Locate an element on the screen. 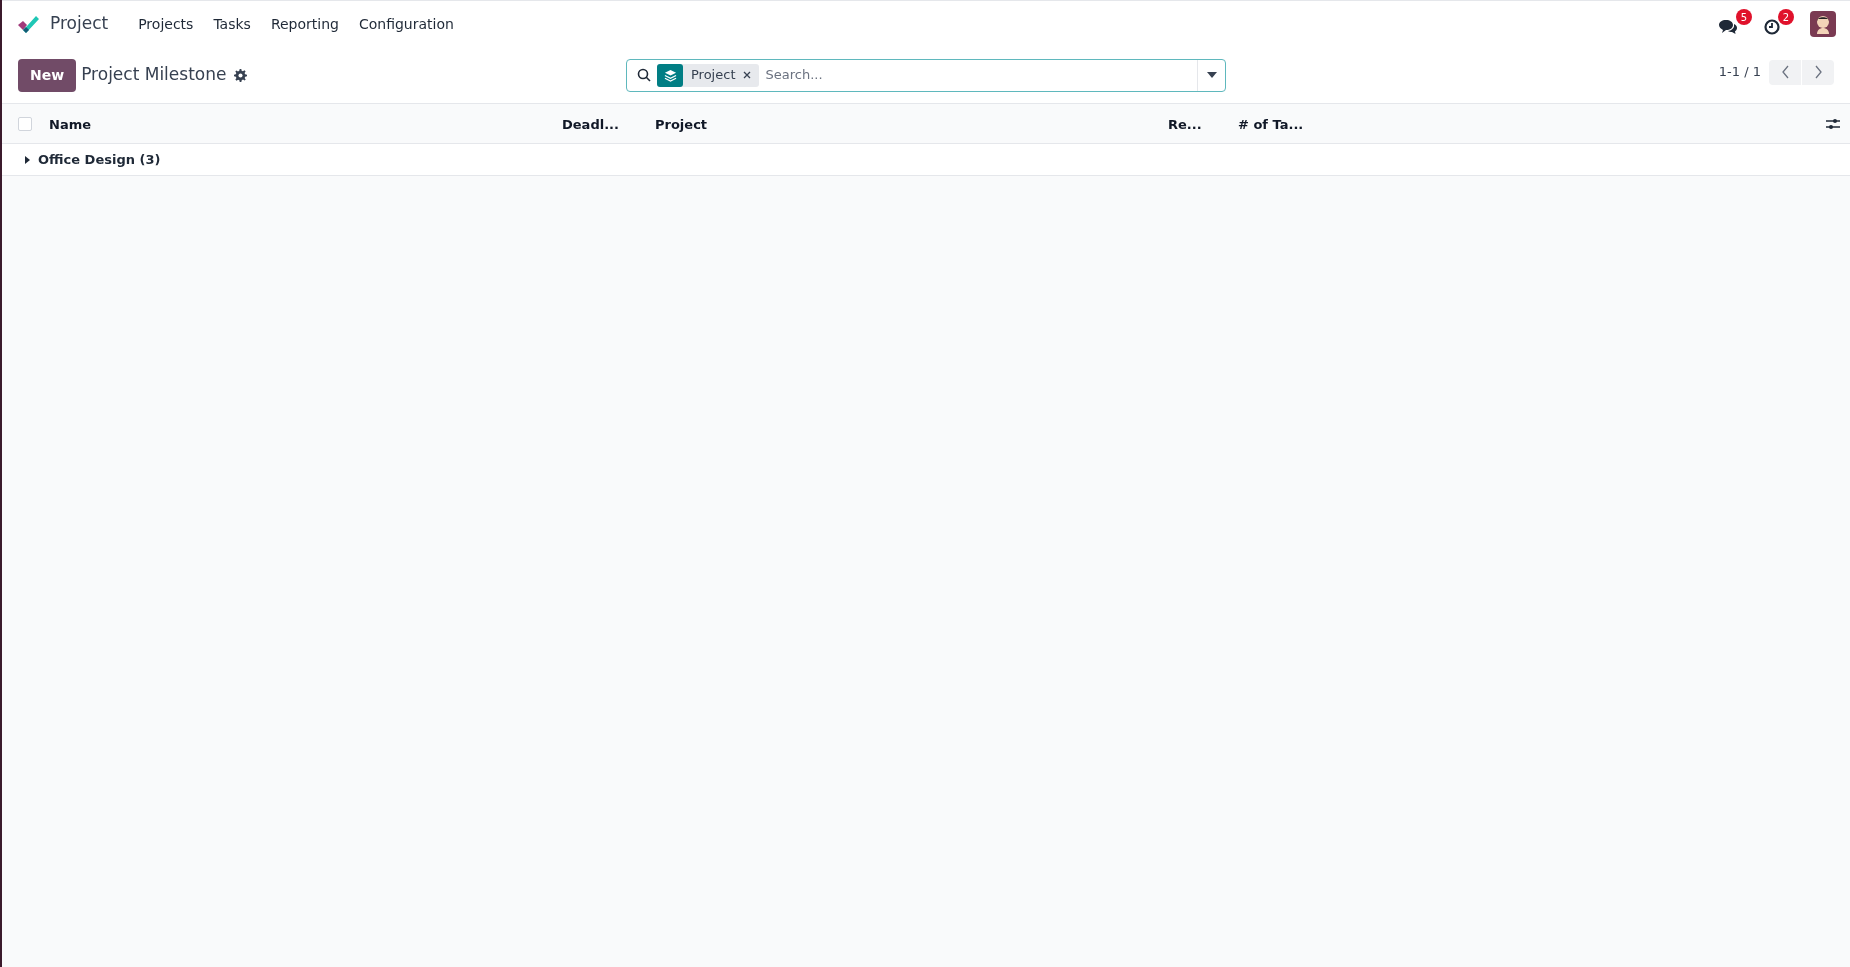  search-icon is located at coordinates (644, 75).